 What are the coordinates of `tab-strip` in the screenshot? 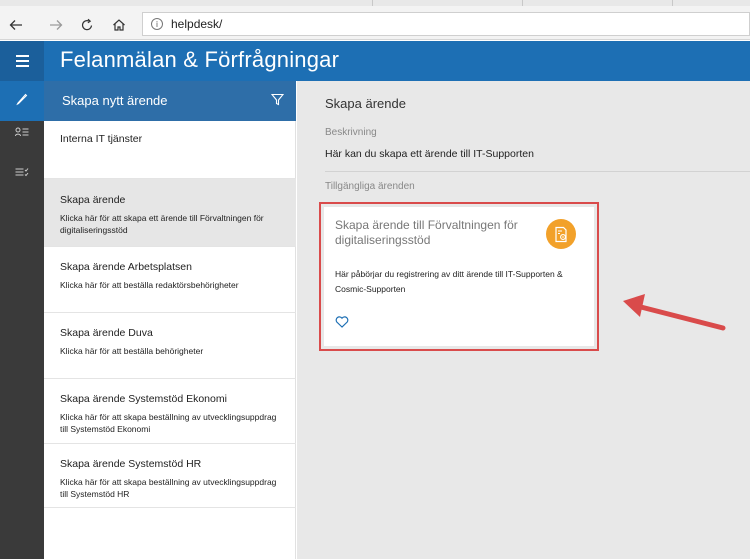 It's located at (375, 3).